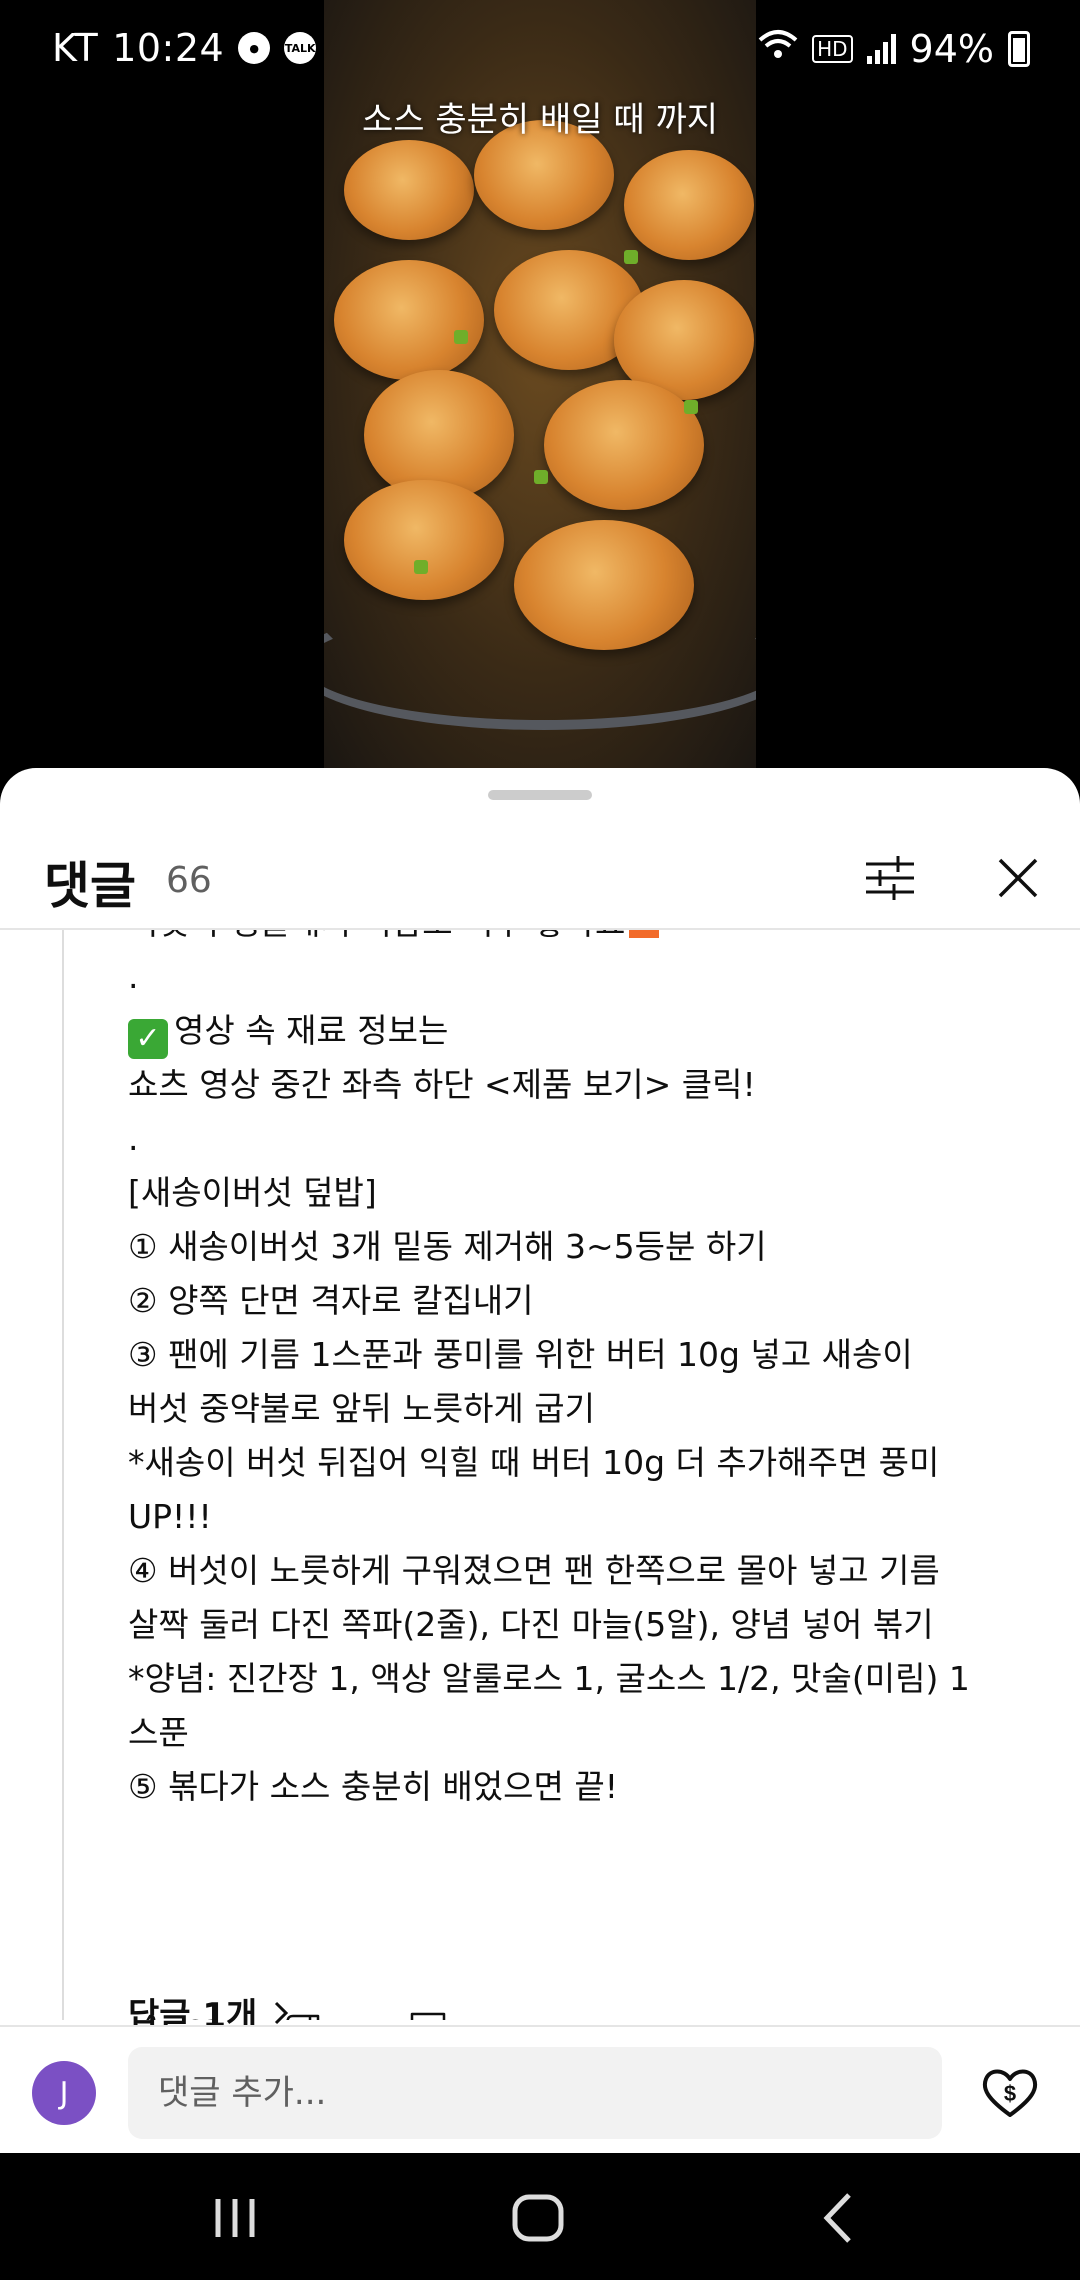 Image resolution: width=1080 pixels, height=2280 pixels. Describe the element at coordinates (158, 1732) in the screenshot. I see `comment-line: 스푼` at that location.